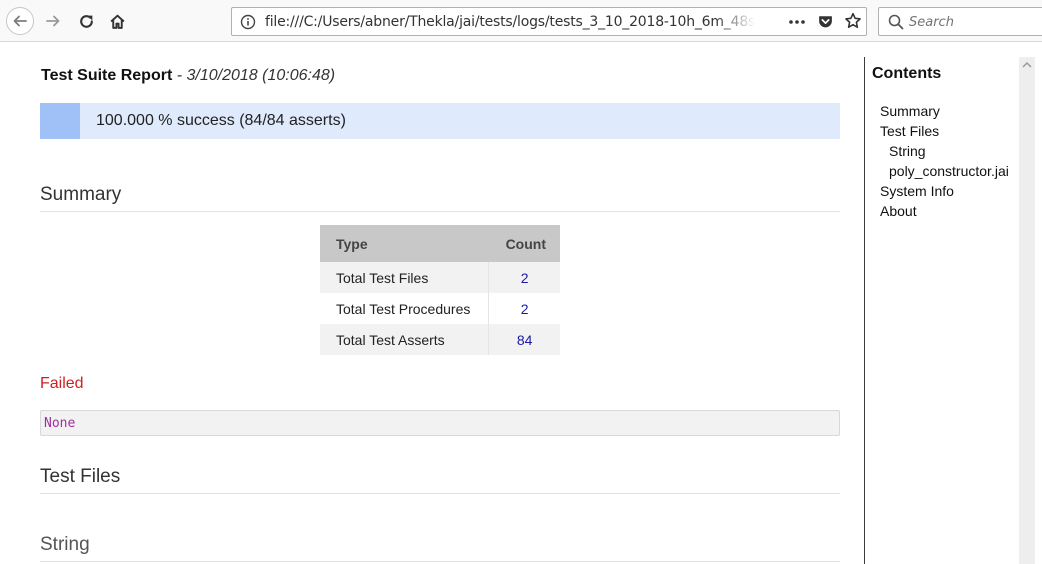  I want to click on table-header-row: Type Count, so click(440, 243).